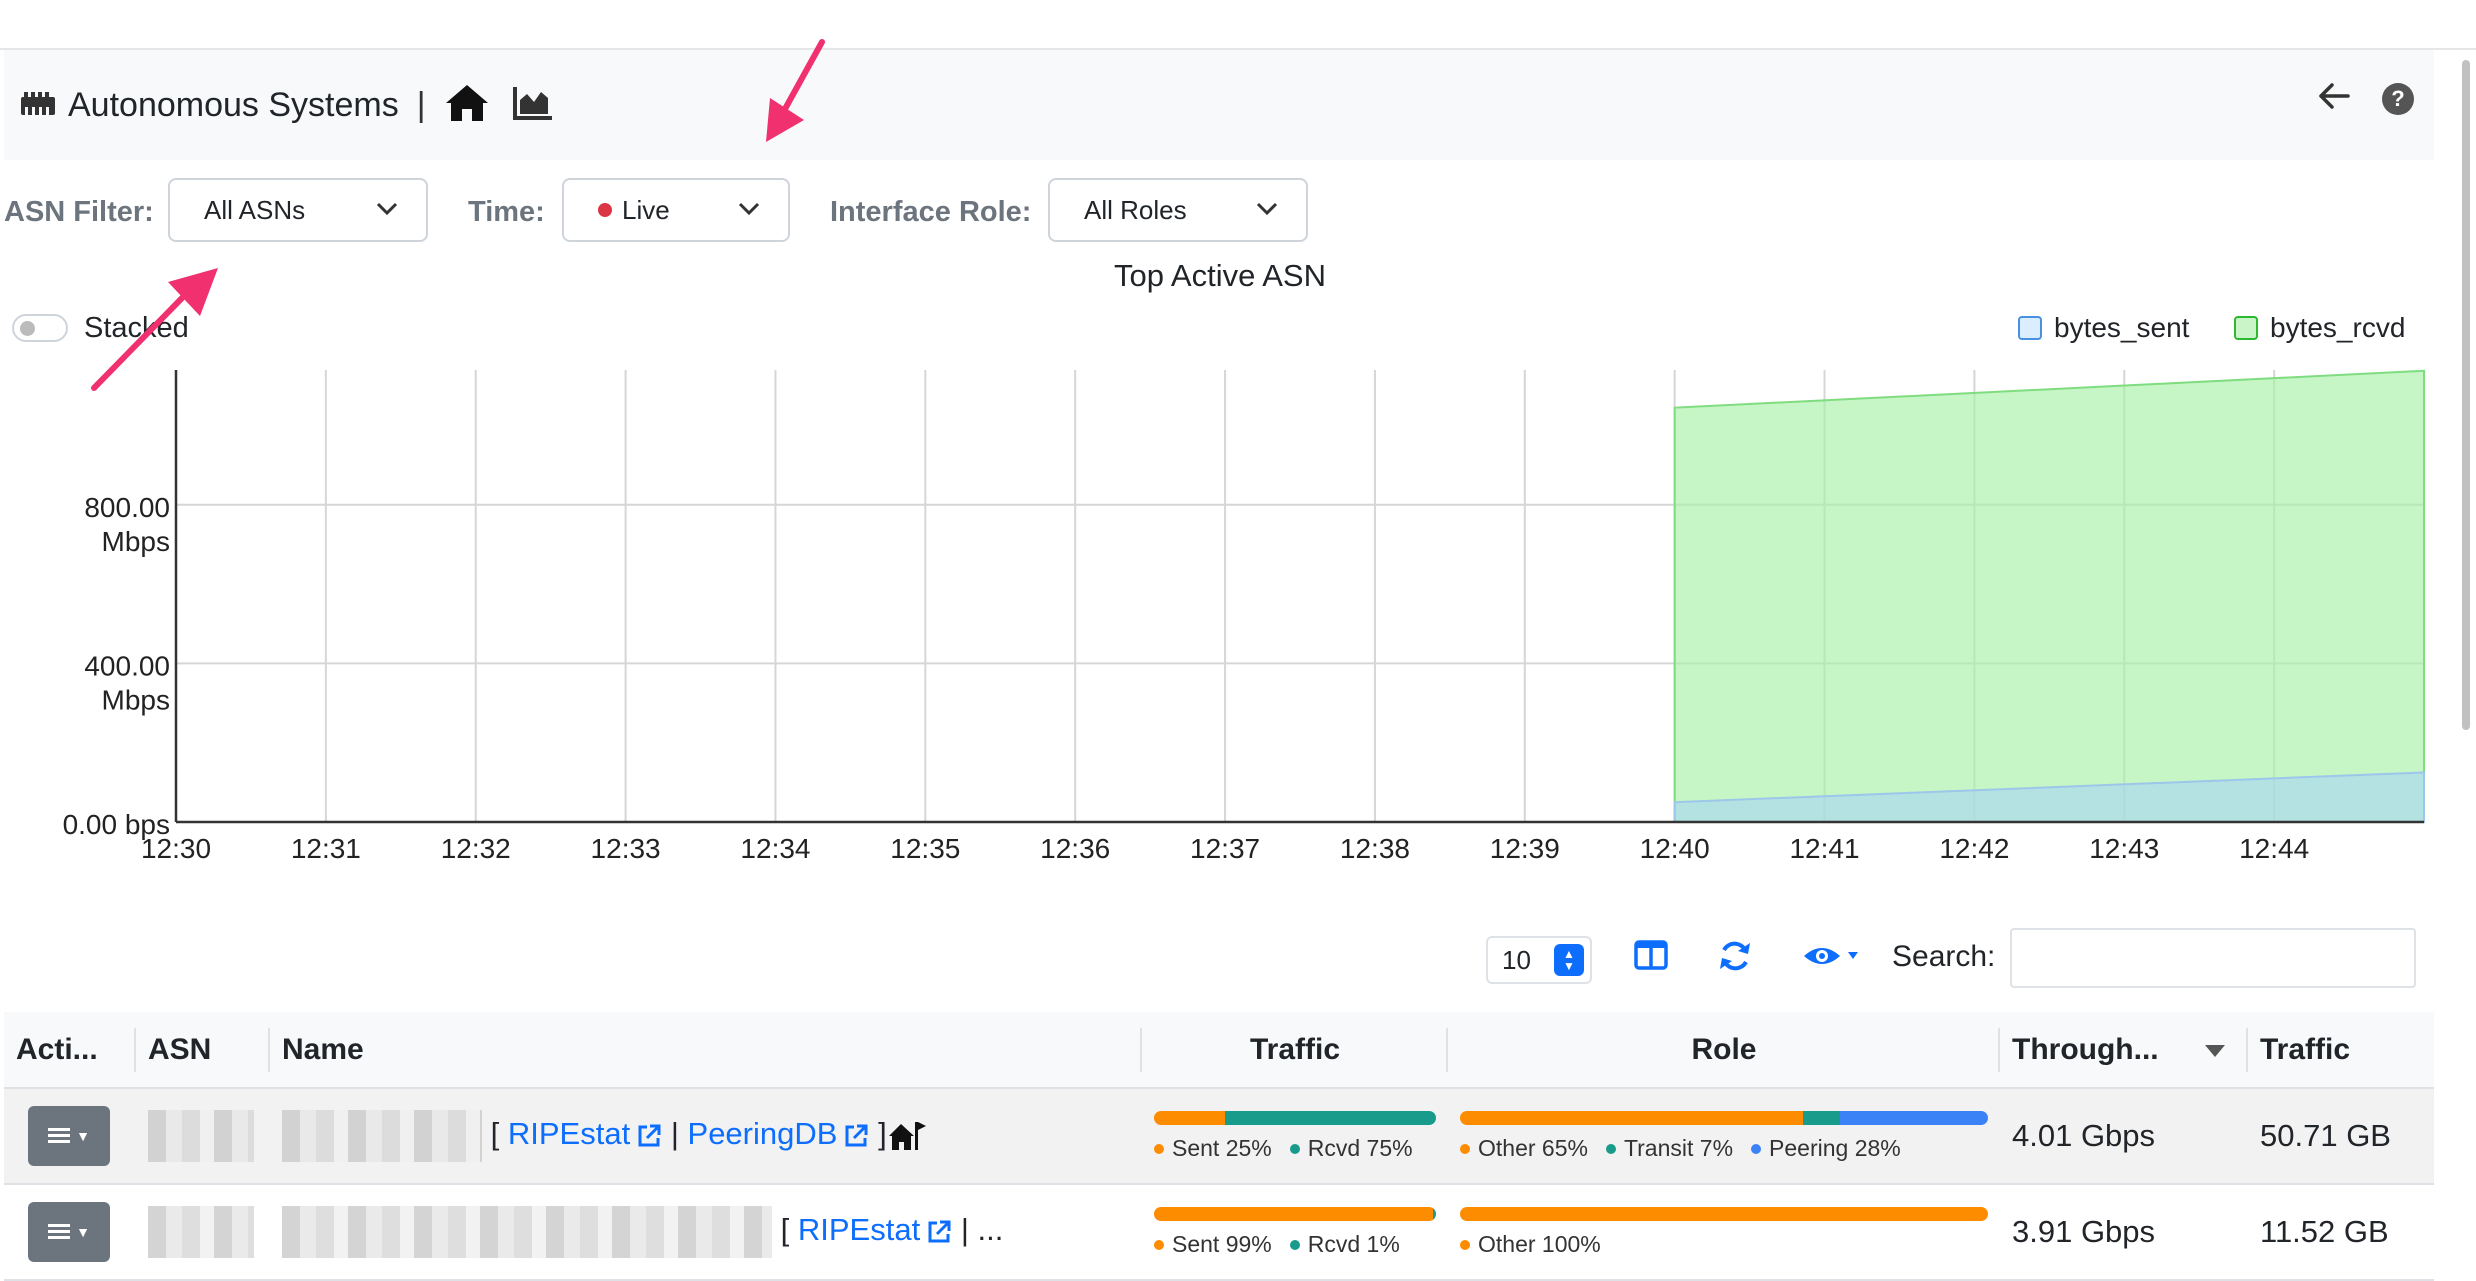  I want to click on legend-item-bytes-sent: bytes_sent, so click(2103, 328).